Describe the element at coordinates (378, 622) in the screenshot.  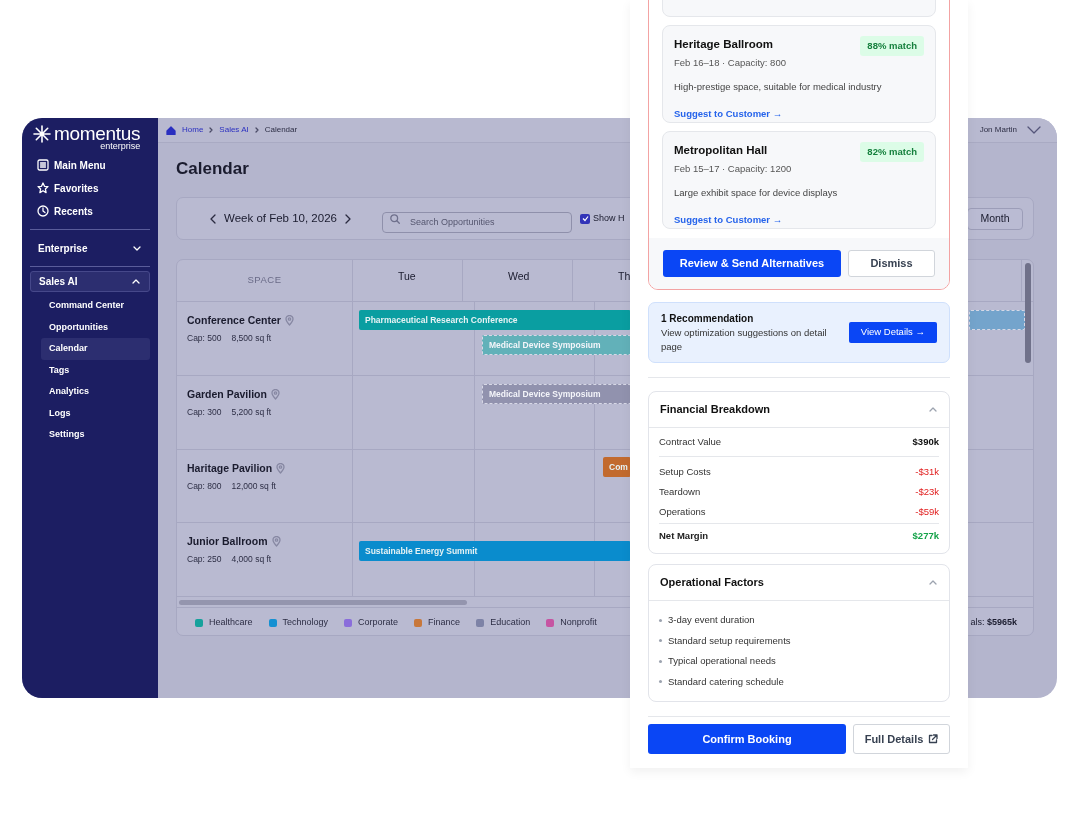
I see `legend-label: Corporate` at that location.